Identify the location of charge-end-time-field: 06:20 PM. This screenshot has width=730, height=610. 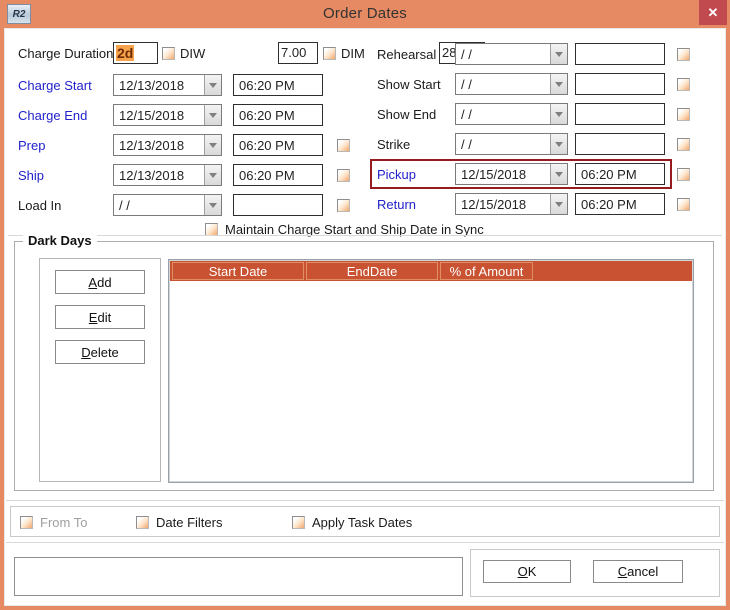
(278, 115).